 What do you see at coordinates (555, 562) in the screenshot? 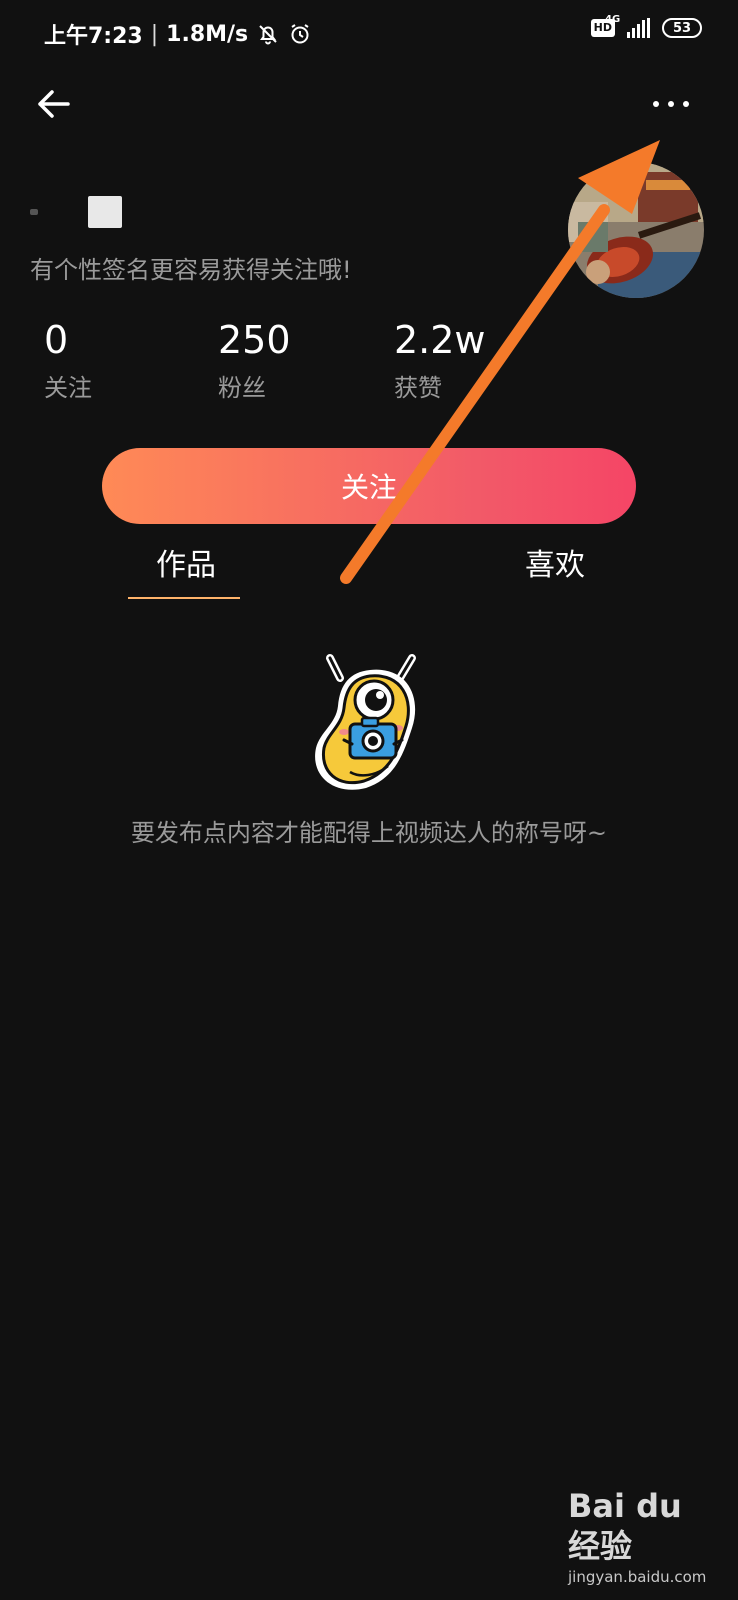
I see `tab-likes: 喜欢` at bounding box center [555, 562].